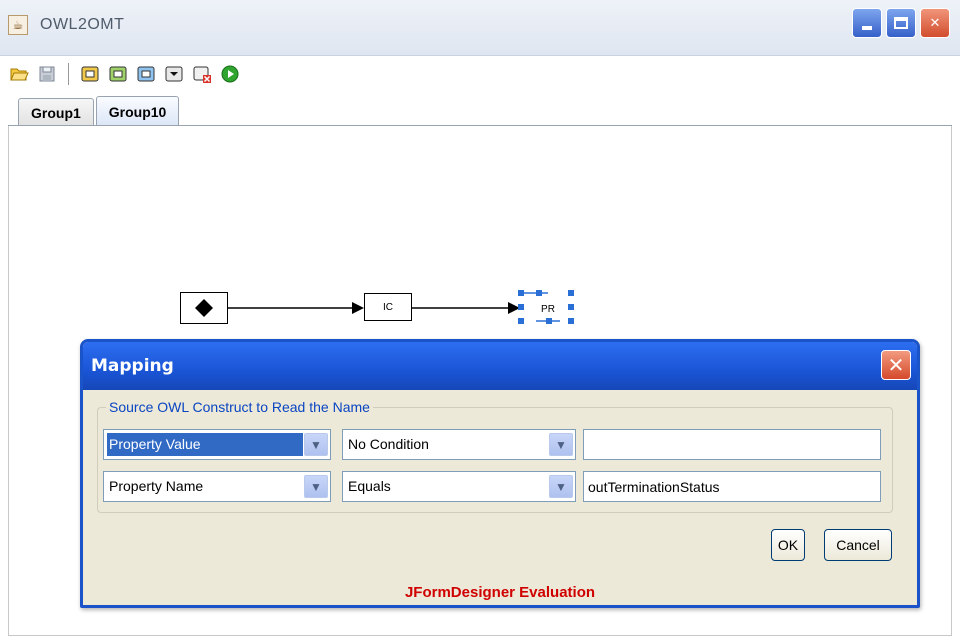  Describe the element at coordinates (90, 74) in the screenshot. I see `node-add-icon` at that location.